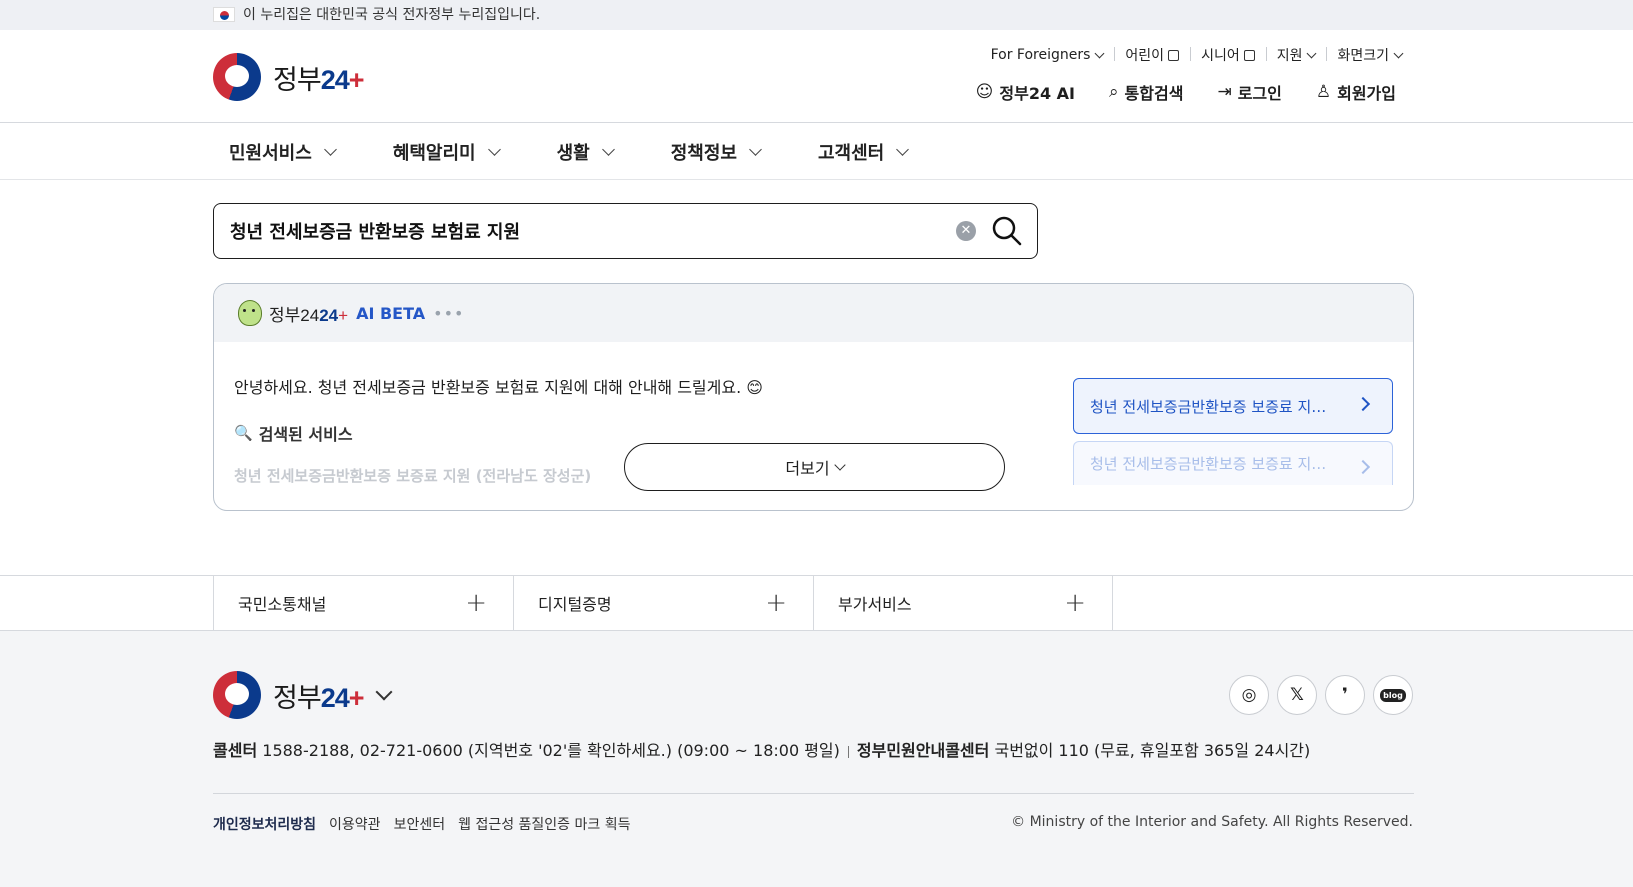 This screenshot has width=1633, height=887. What do you see at coordinates (1007, 231) in the screenshot?
I see `search-button` at bounding box center [1007, 231].